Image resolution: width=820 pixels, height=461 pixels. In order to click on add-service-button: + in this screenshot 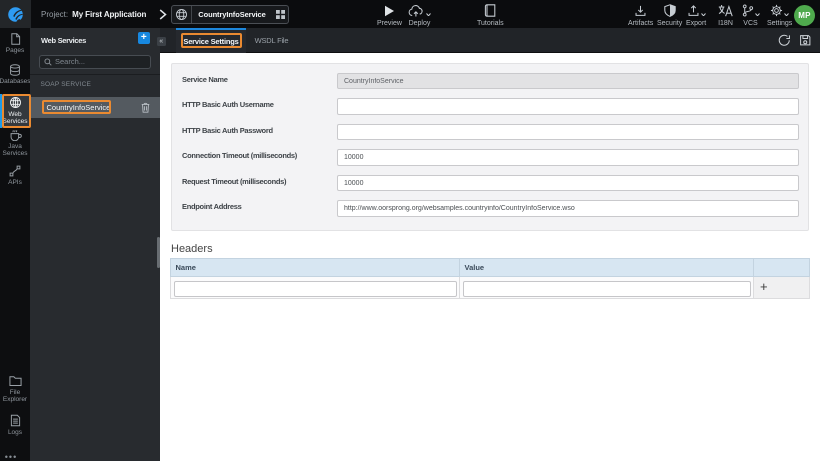, I will do `click(144, 38)`.